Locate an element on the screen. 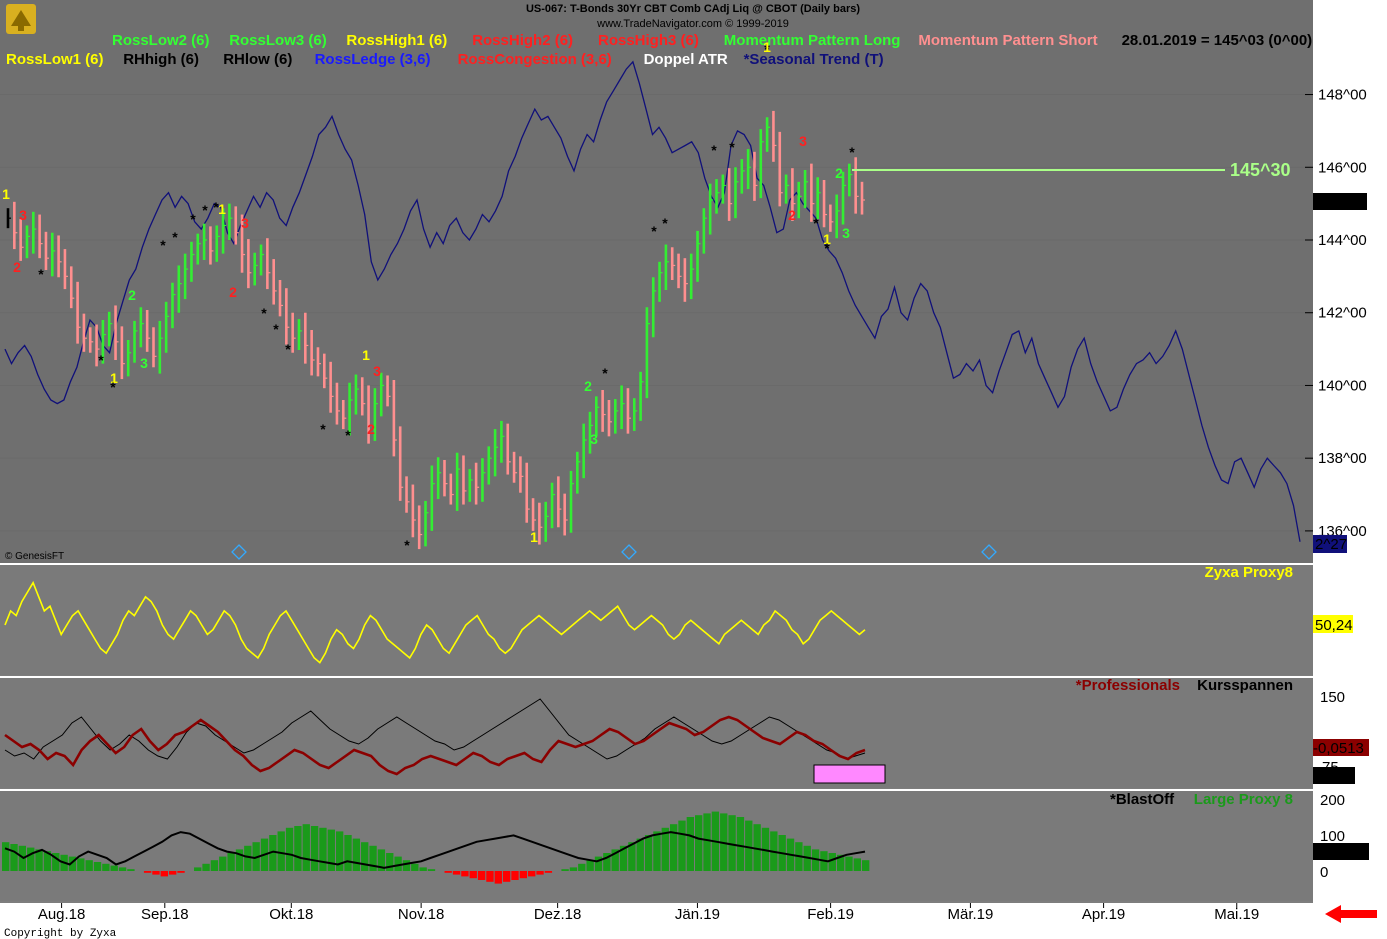 The image size is (1387, 939). y-tick-label: 144^00 is located at coordinates (1342, 240).